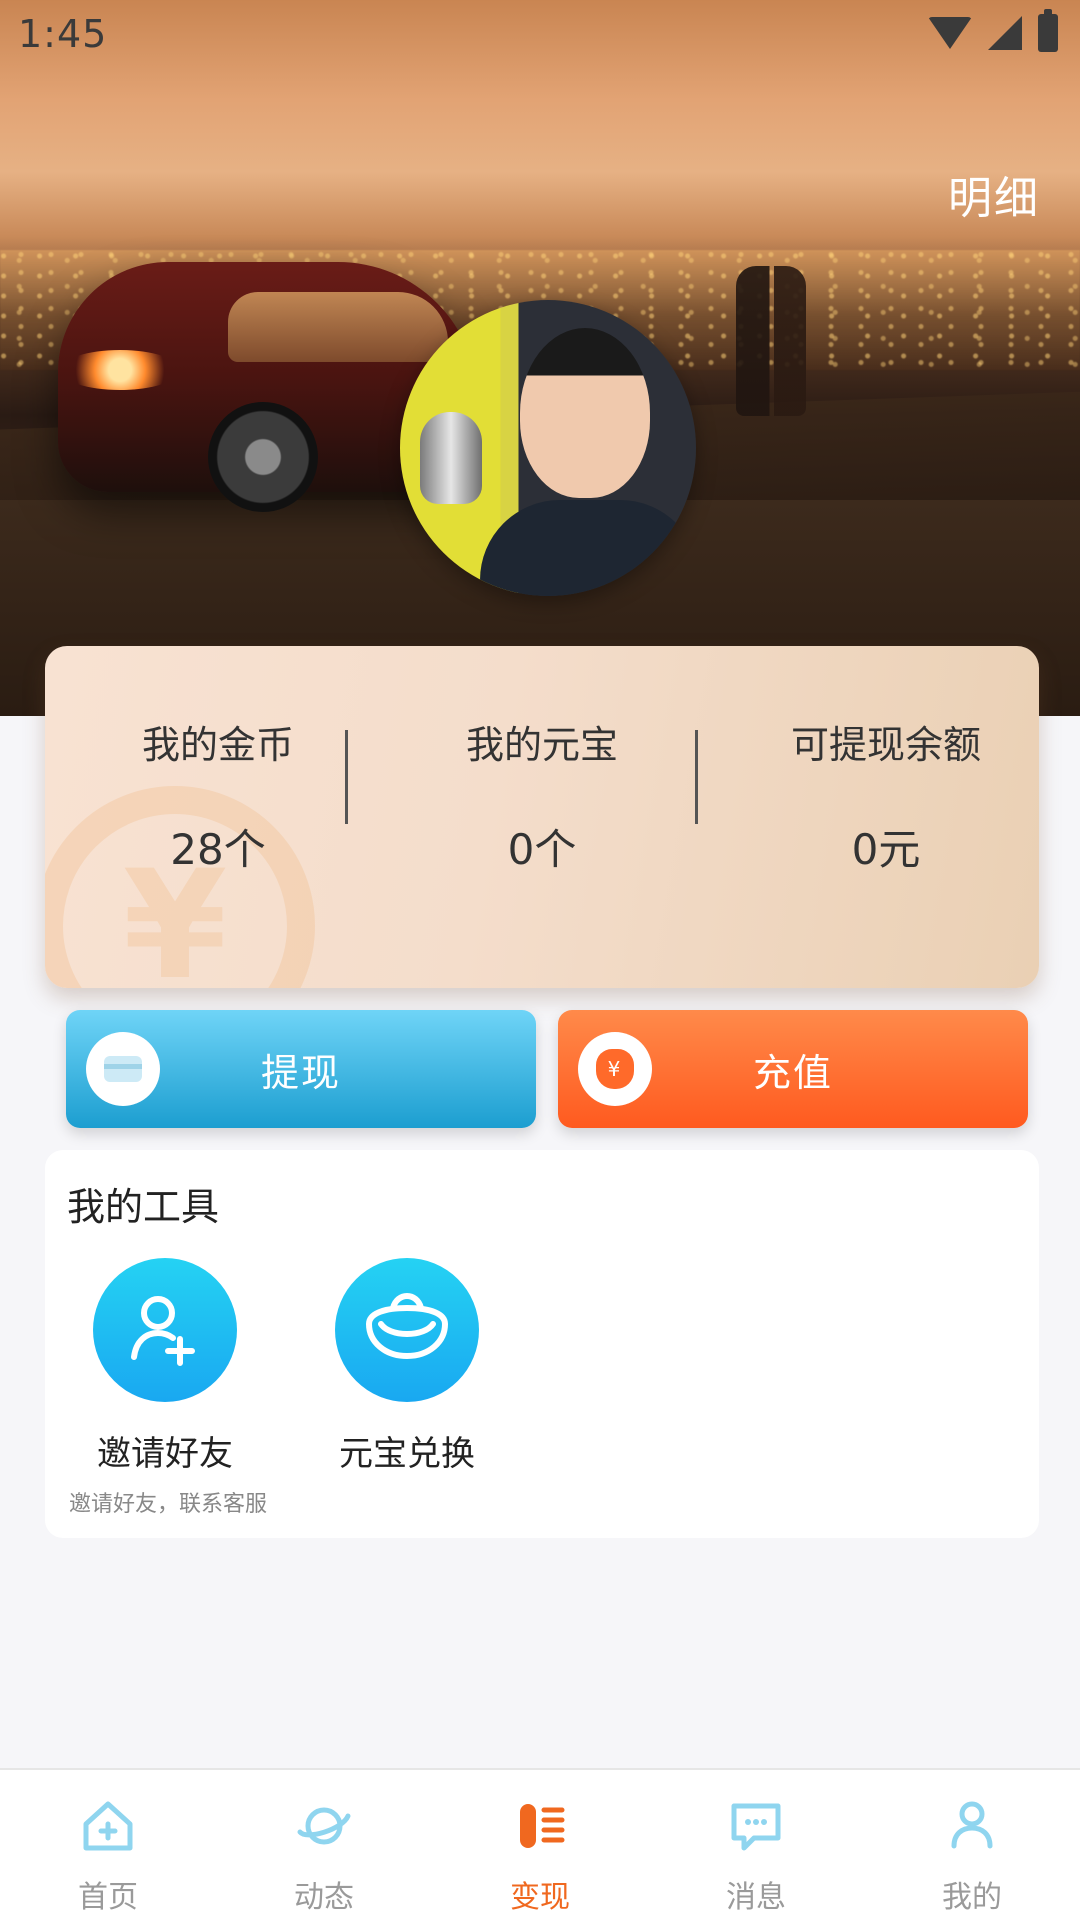  What do you see at coordinates (451, 458) in the screenshot?
I see `microphone-icon` at bounding box center [451, 458].